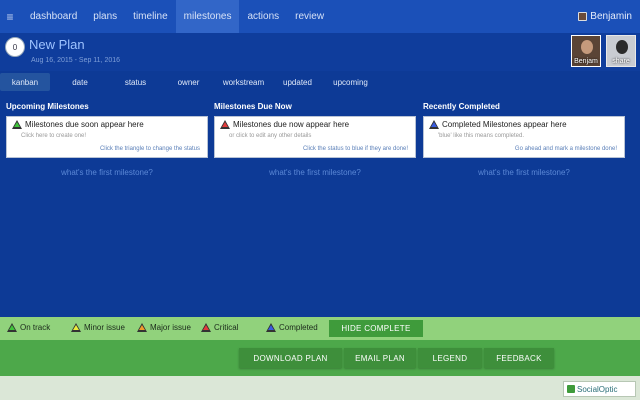  What do you see at coordinates (583, 16) in the screenshot?
I see `user-avatar-icon` at bounding box center [583, 16].